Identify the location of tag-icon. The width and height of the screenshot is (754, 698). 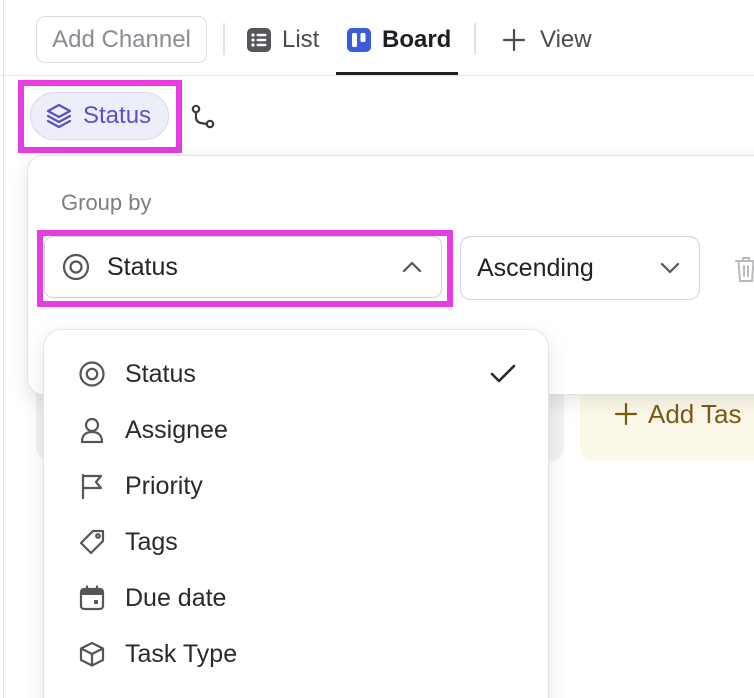
(92, 542).